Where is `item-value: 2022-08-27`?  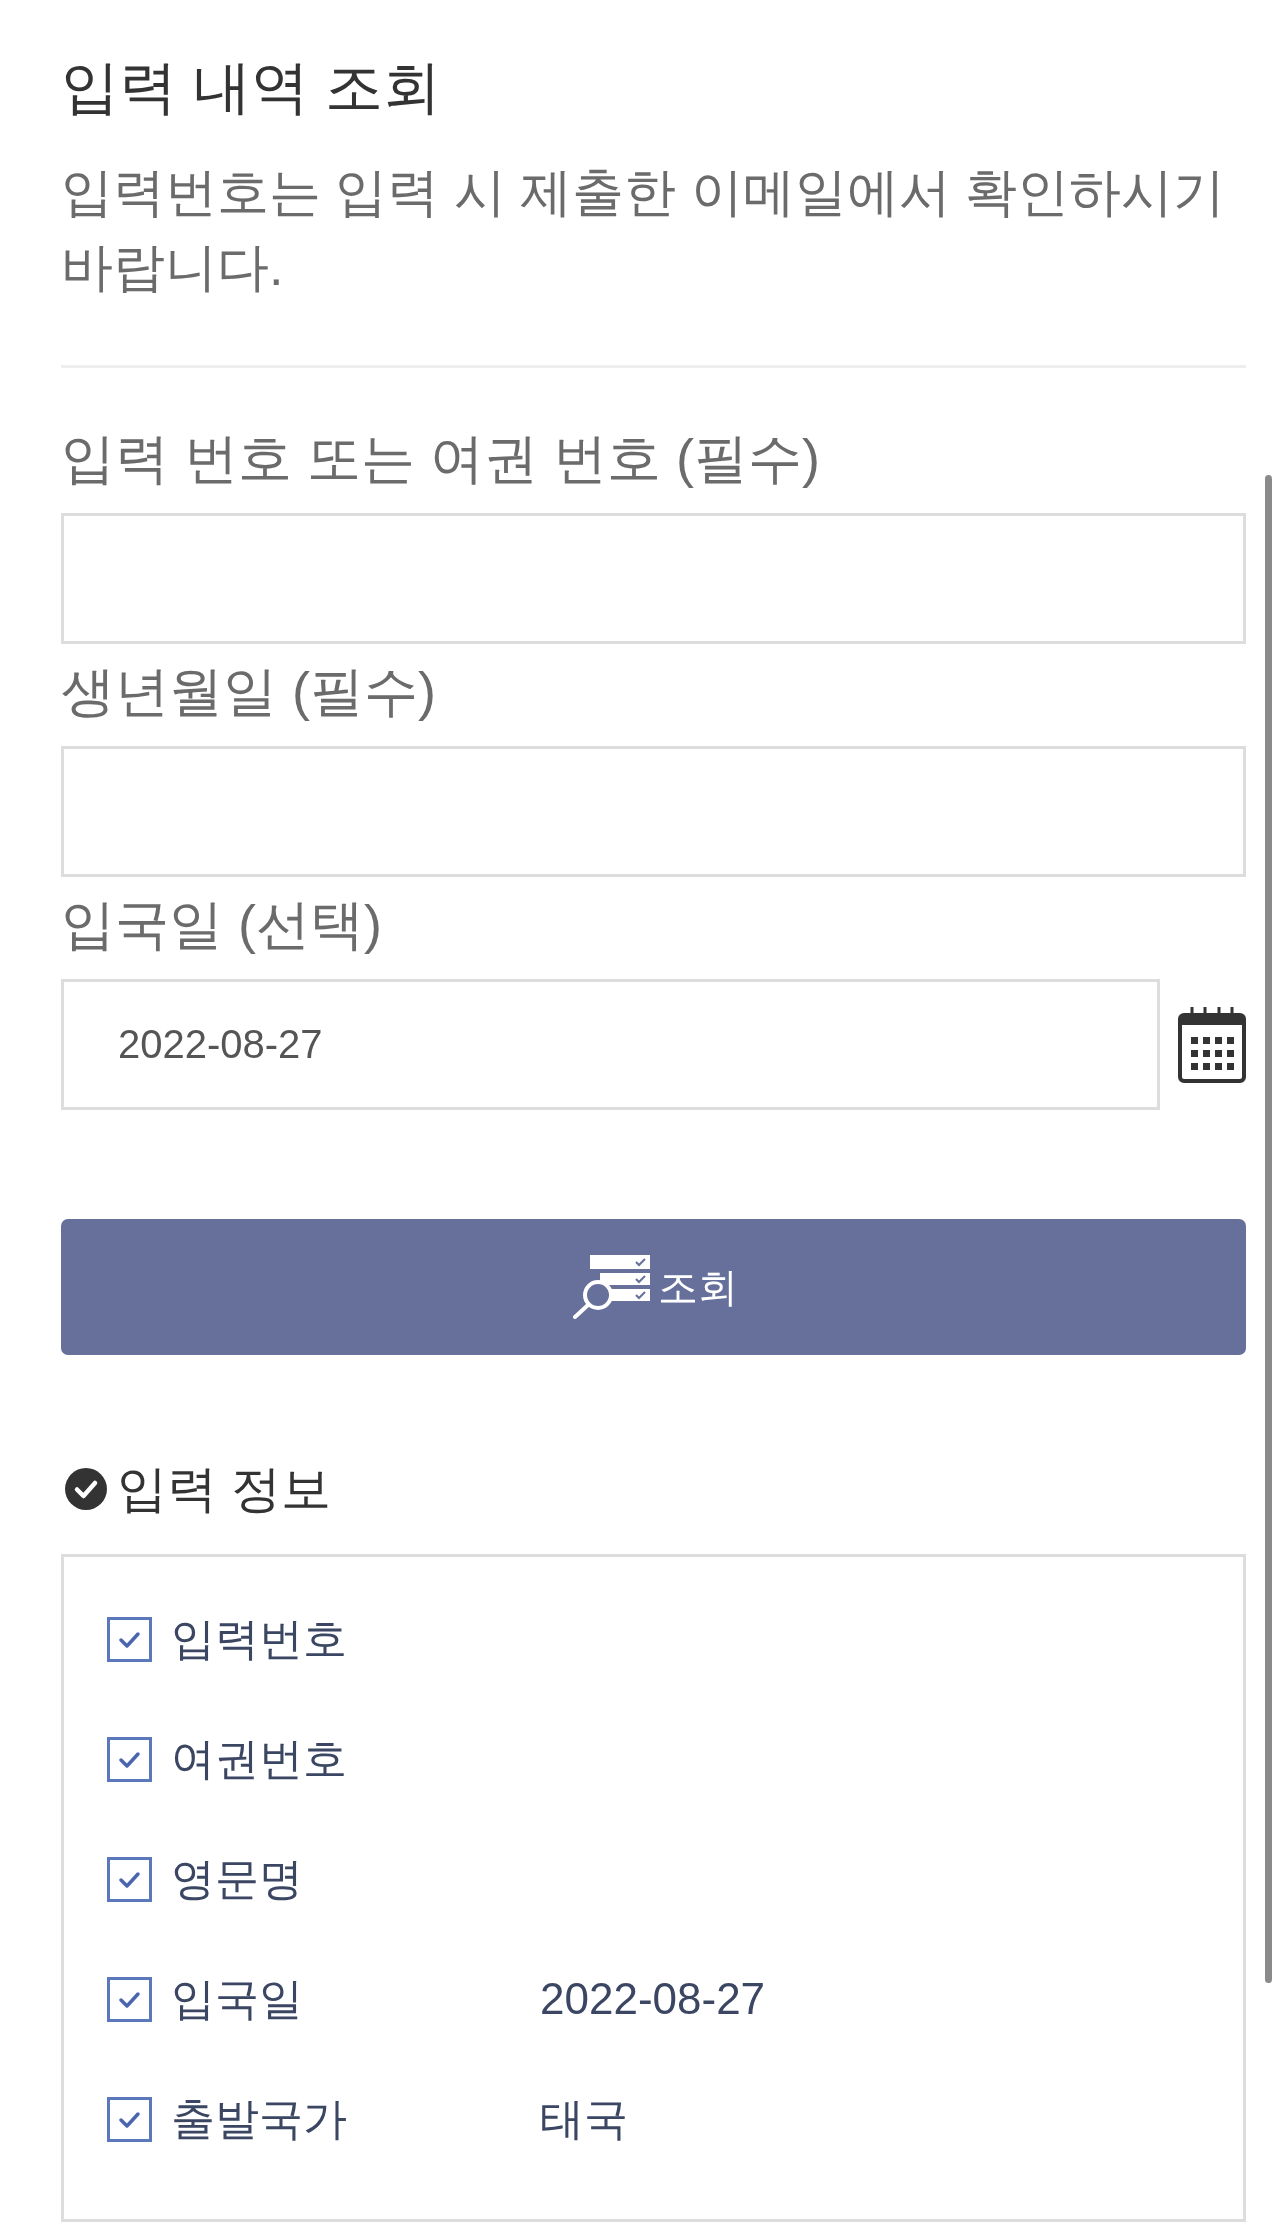
item-value: 2022-08-27 is located at coordinates (653, 1999).